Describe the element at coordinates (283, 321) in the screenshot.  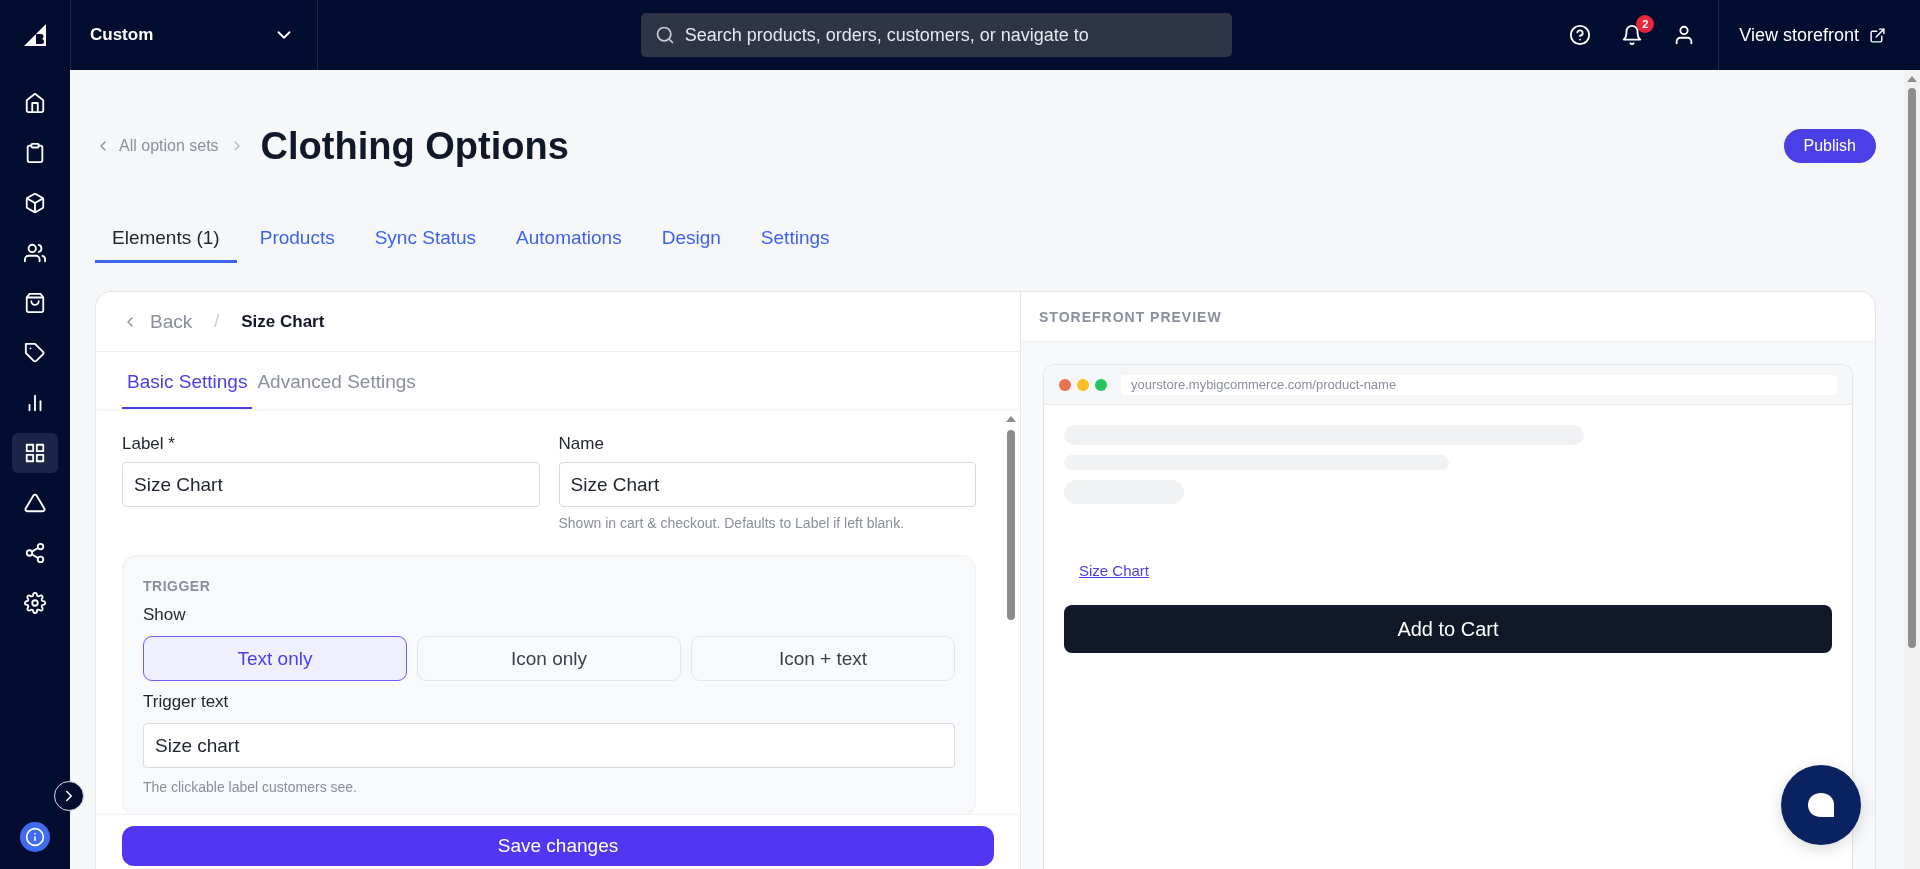
I see `breadcrumb-current: Size Chart` at that location.